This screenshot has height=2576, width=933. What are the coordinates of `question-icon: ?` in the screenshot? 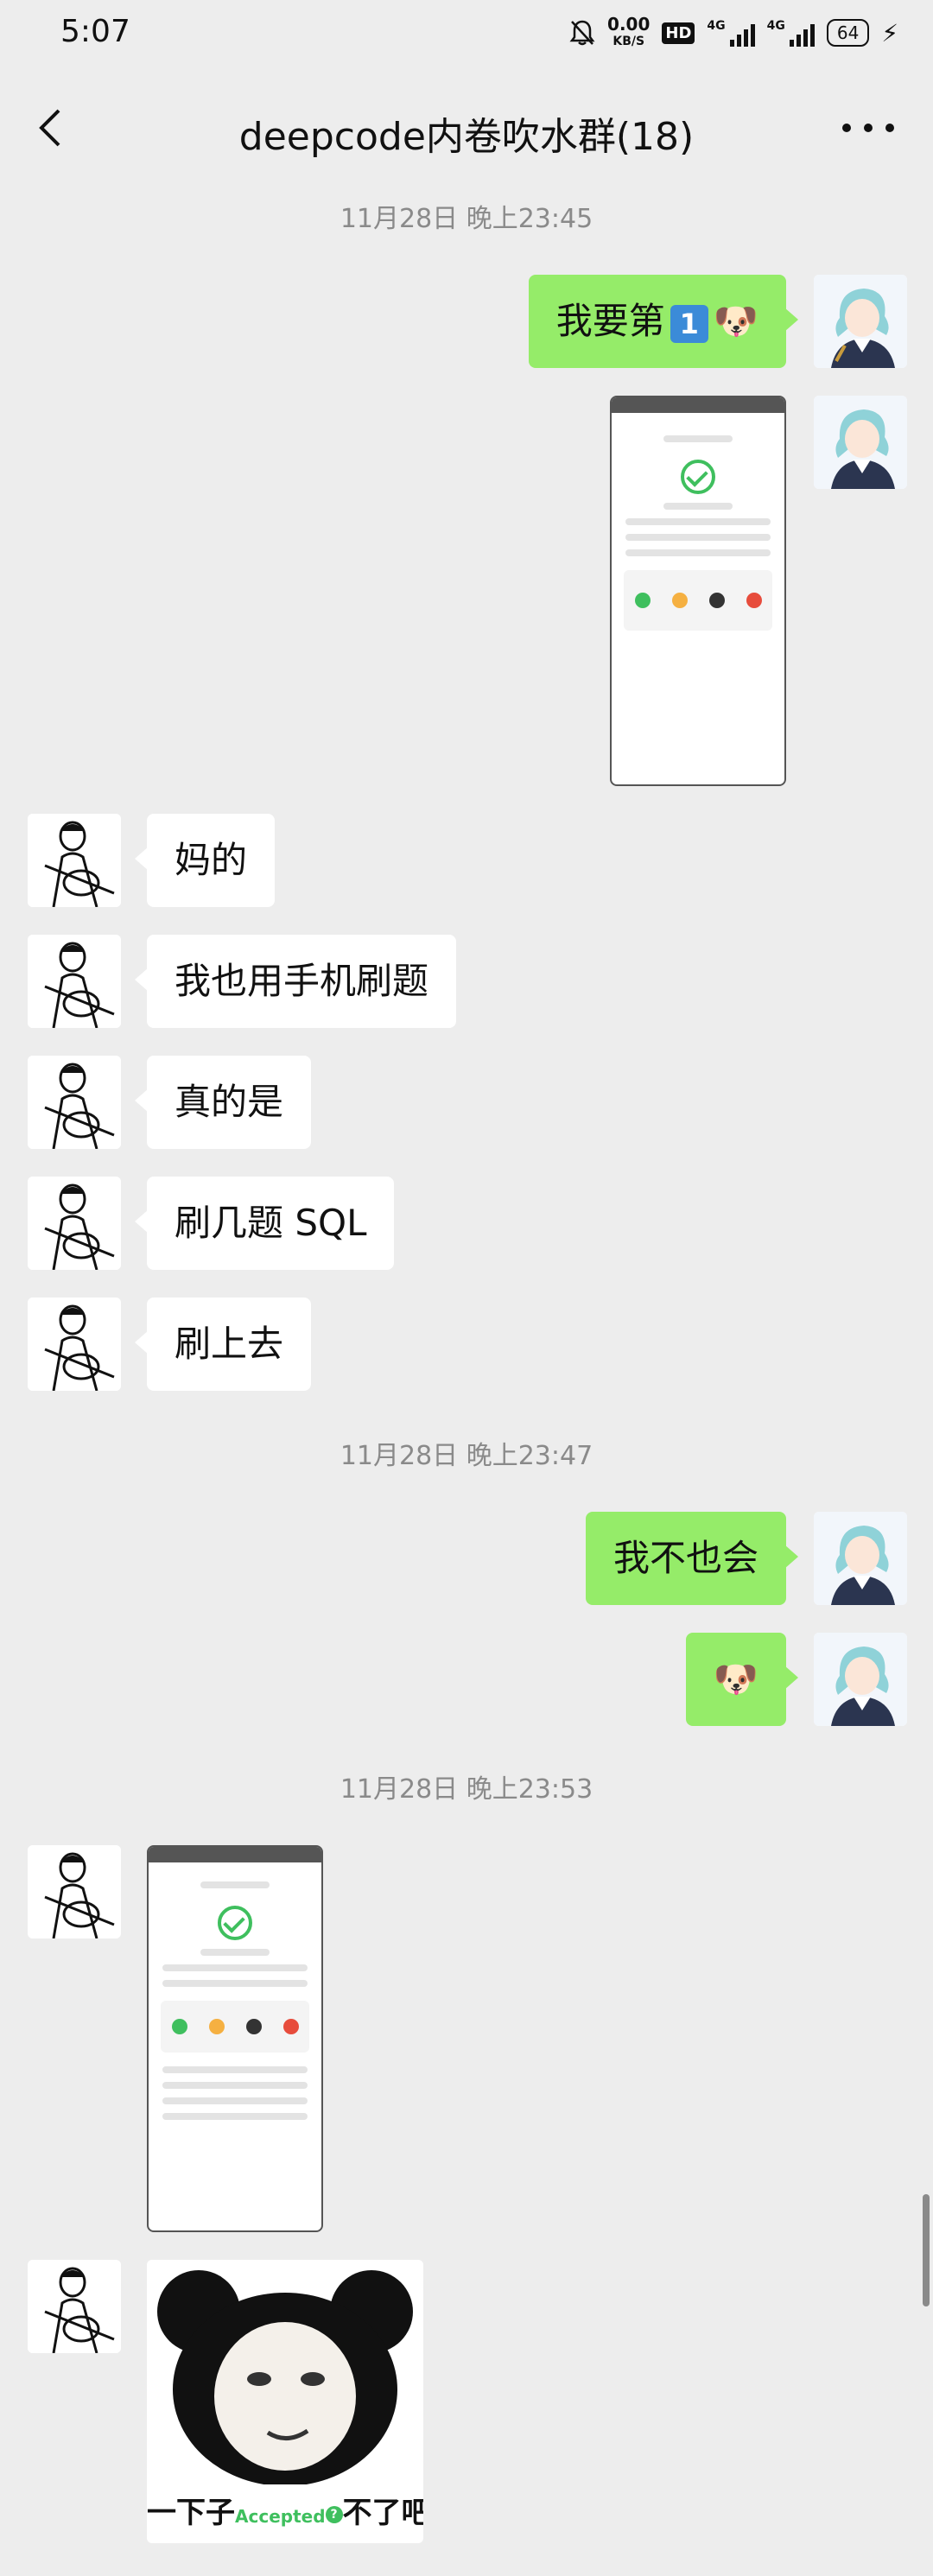 It's located at (334, 2514).